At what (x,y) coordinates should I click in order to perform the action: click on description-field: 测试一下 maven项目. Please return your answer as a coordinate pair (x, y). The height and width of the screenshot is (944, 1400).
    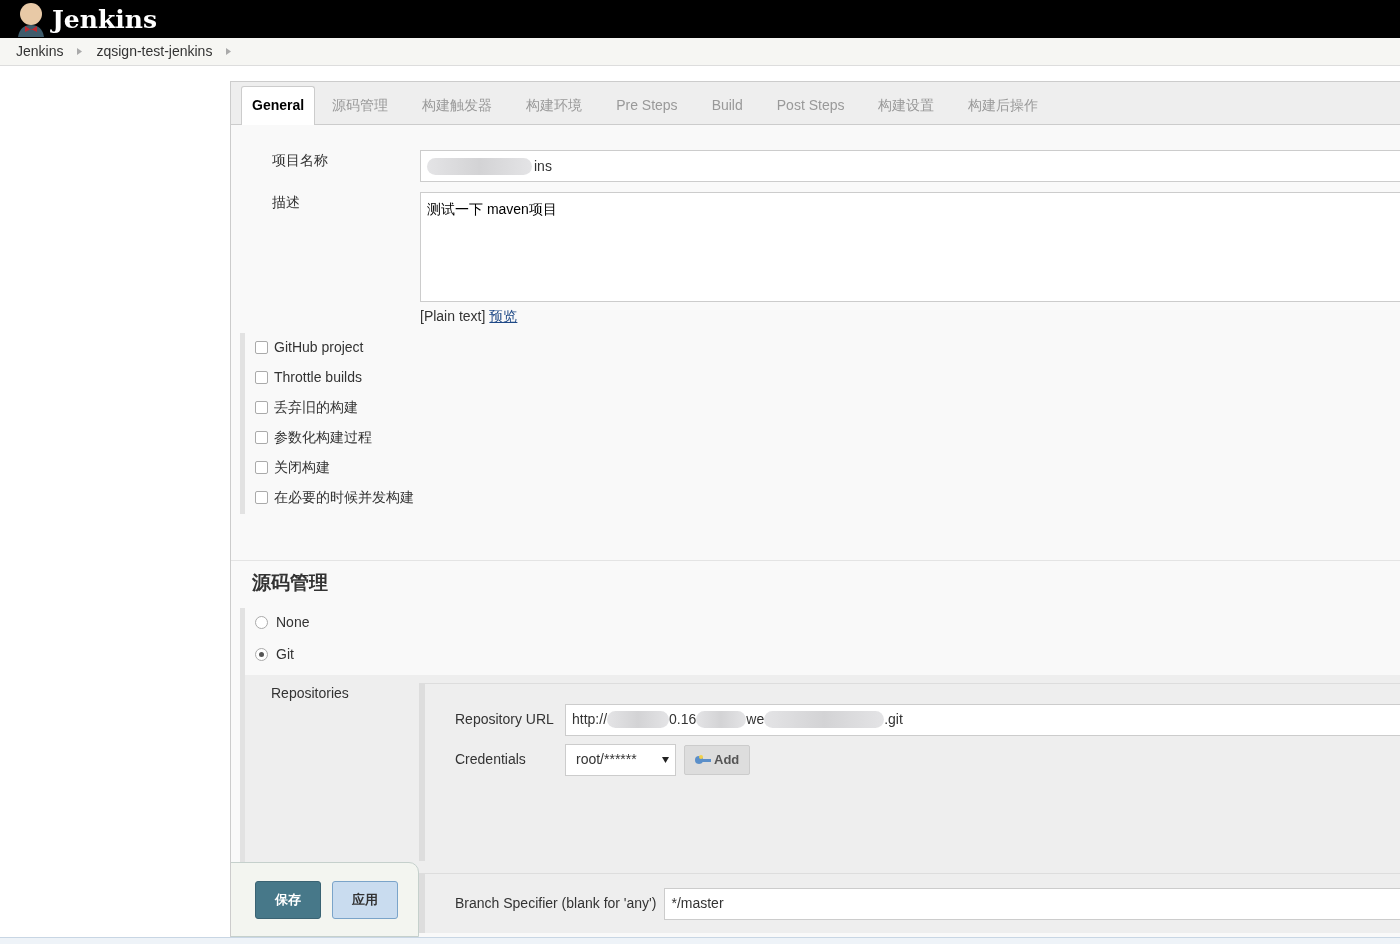
    Looking at the image, I should click on (910, 247).